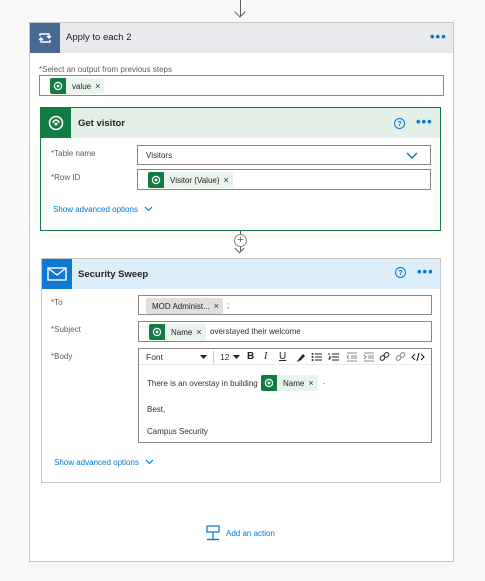 The image size is (485, 581). I want to click on font-size-dropdown: 12, so click(224, 357).